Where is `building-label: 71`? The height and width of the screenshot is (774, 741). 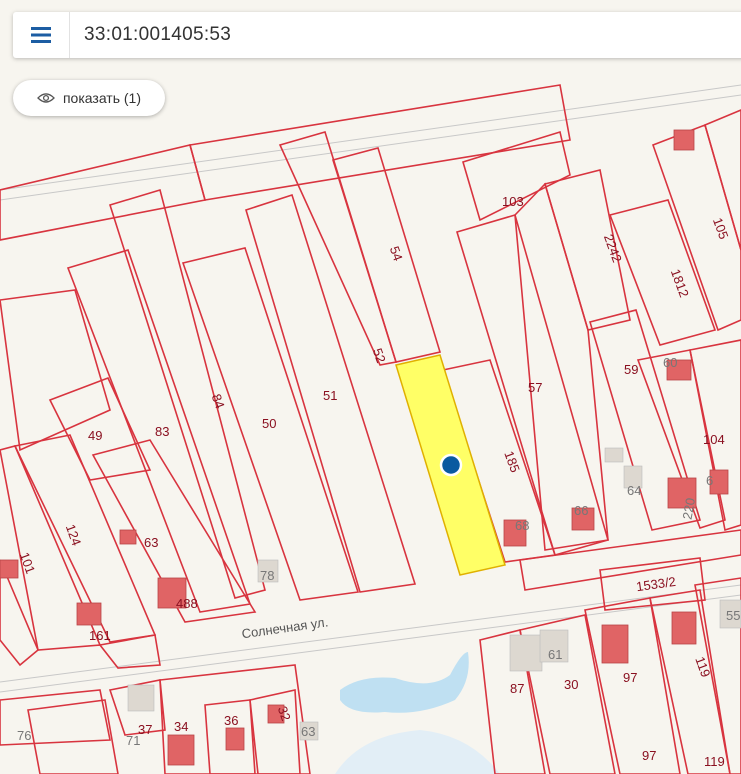
building-label: 71 is located at coordinates (133, 740).